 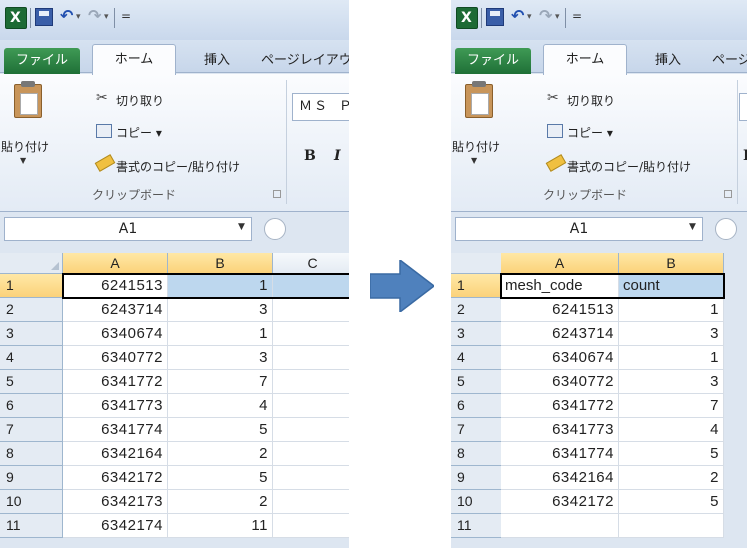 I want to click on cell-b2: 1, so click(x=671, y=310).